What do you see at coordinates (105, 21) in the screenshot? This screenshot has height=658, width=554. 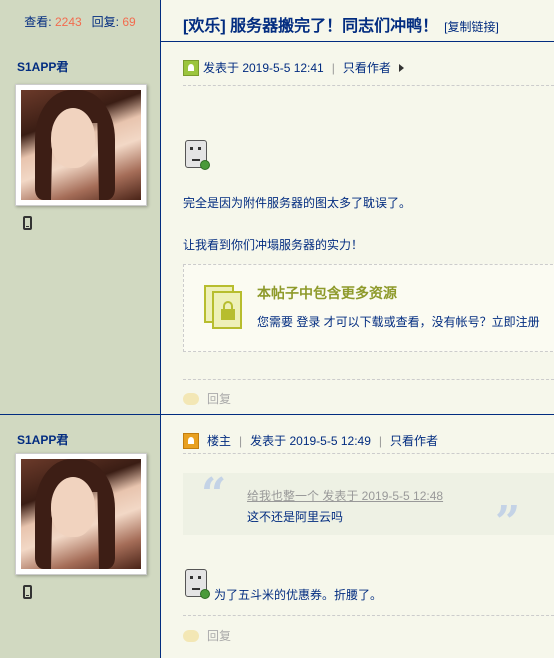 I see `replies-label: 回复:` at bounding box center [105, 21].